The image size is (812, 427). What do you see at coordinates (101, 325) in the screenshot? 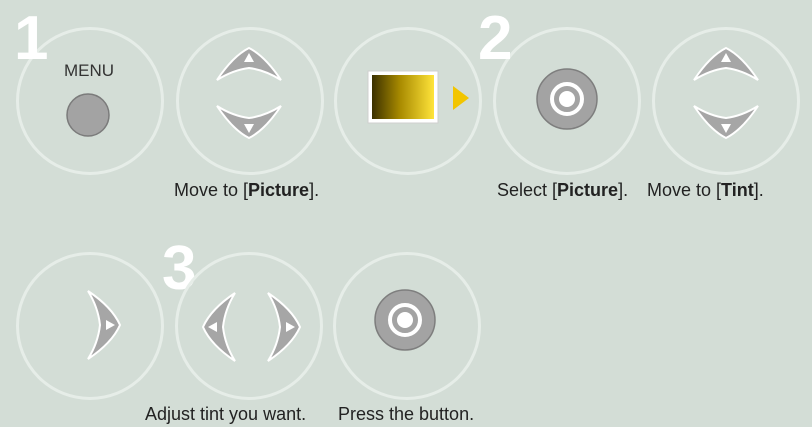
I see `right-arrow-icon` at bounding box center [101, 325].